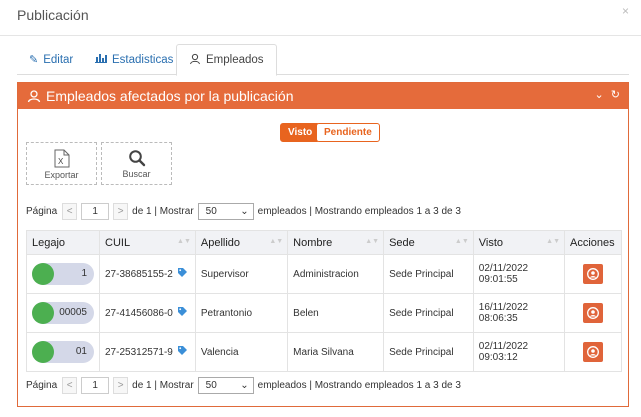  I want to click on tab-label: Empleados, so click(235, 60).